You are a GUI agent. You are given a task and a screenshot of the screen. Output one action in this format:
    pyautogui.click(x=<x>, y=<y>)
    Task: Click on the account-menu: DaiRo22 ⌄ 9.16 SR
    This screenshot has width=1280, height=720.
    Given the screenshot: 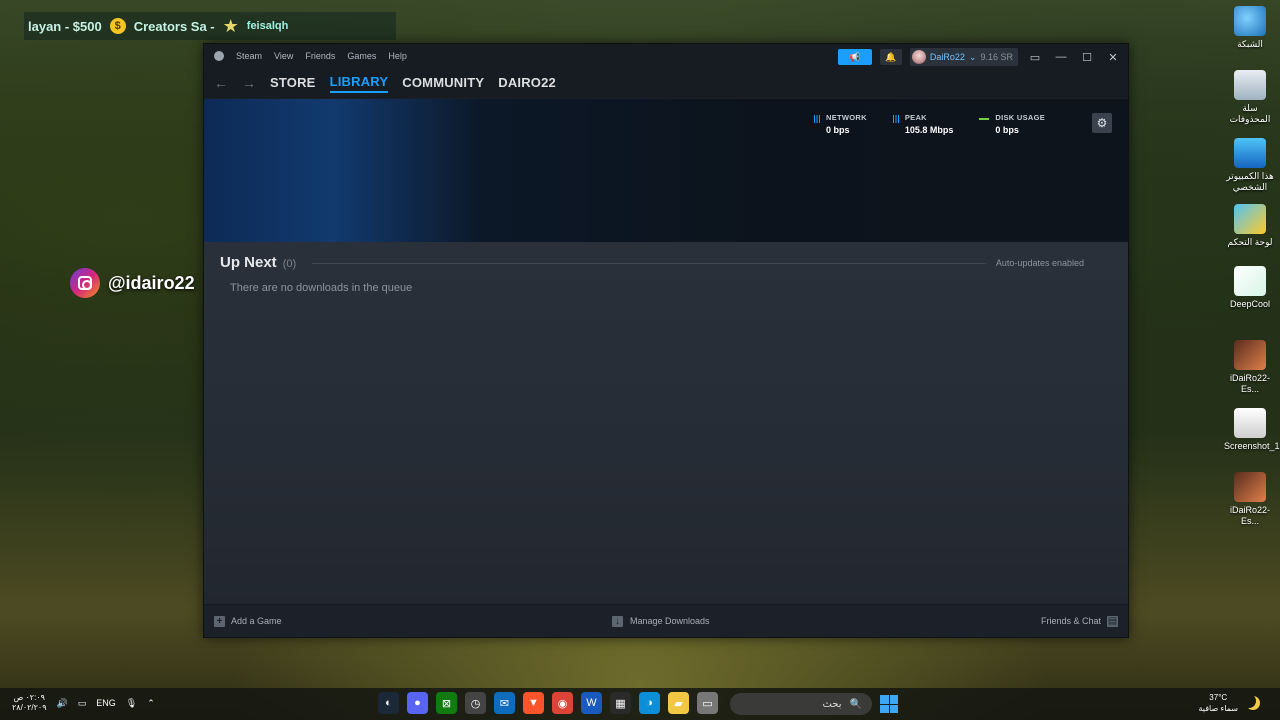 What is the action you would take?
    pyautogui.click(x=963, y=57)
    